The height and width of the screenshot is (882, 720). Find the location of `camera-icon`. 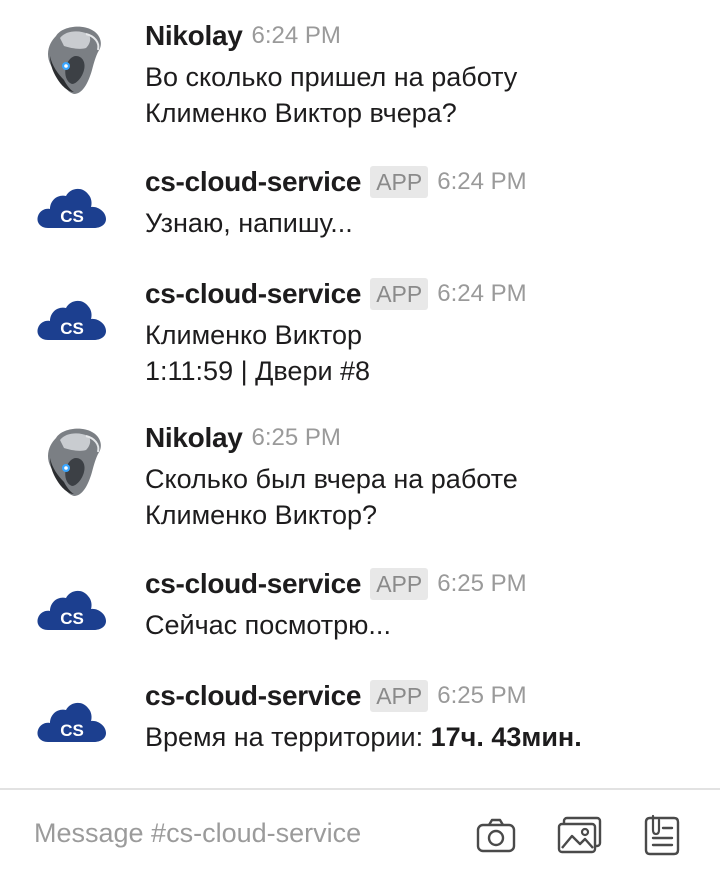

camera-icon is located at coordinates (496, 836).